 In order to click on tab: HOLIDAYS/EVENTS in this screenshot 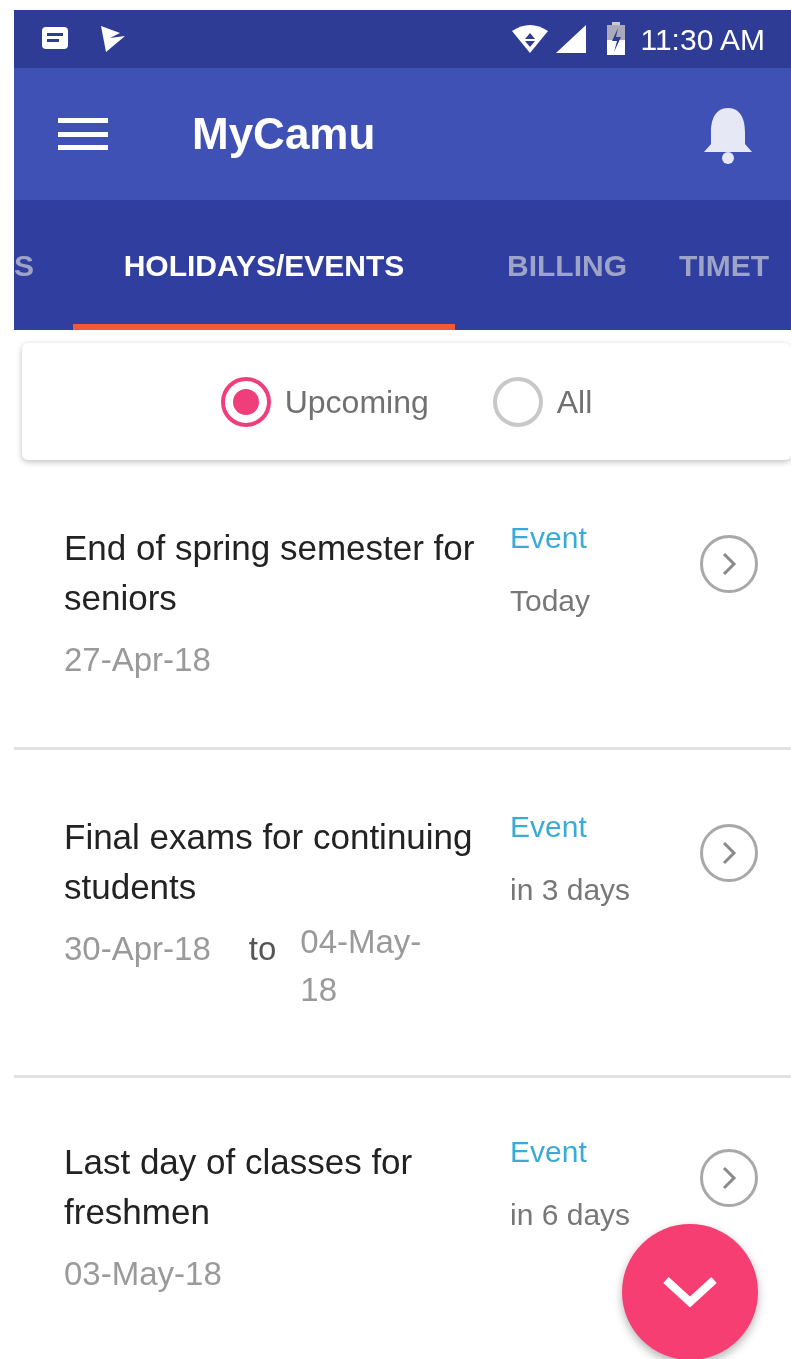, I will do `click(264, 265)`.